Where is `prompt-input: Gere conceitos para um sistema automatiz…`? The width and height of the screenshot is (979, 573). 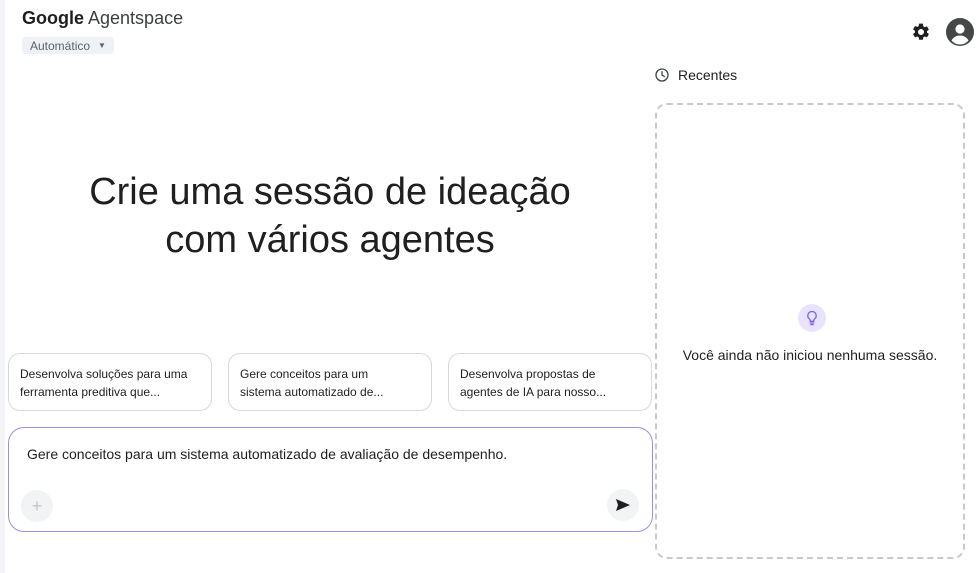
prompt-input: Gere conceitos para um sistema automatiz… is located at coordinates (267, 454).